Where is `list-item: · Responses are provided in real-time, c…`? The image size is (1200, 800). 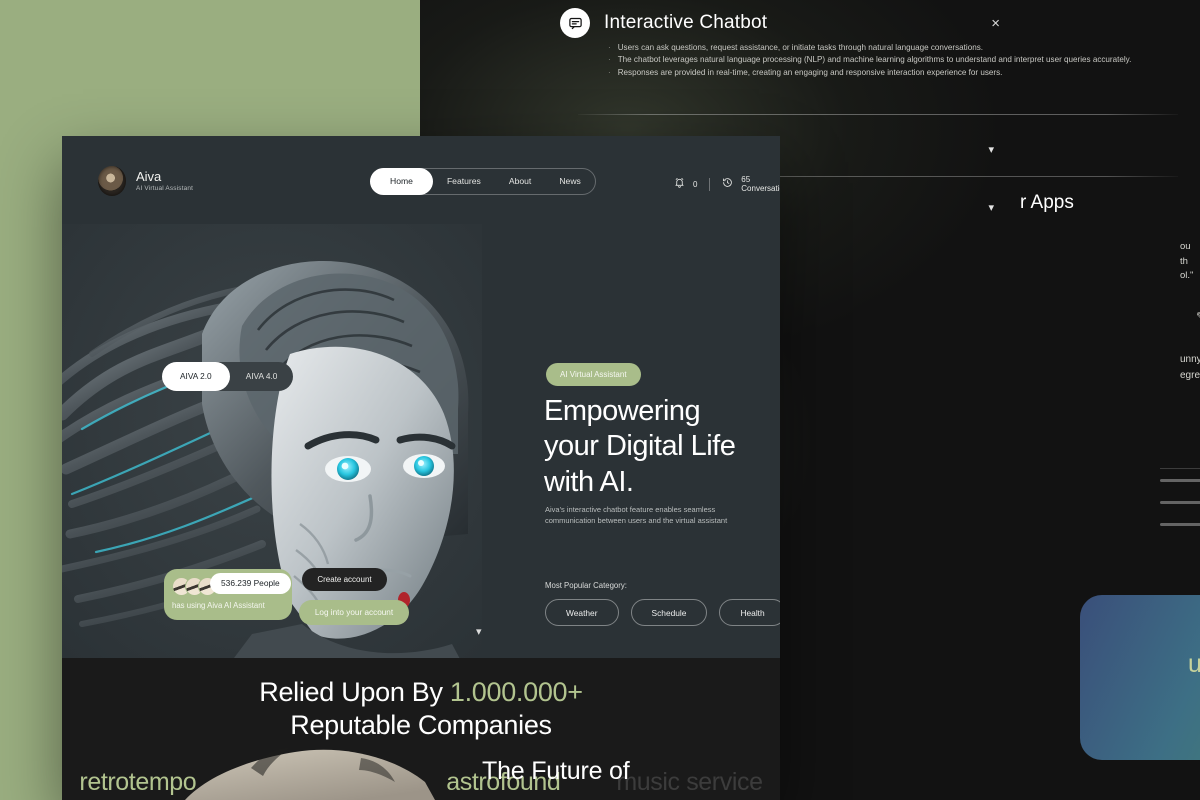
list-item: · Responses are provided in real-time, c… is located at coordinates (893, 72).